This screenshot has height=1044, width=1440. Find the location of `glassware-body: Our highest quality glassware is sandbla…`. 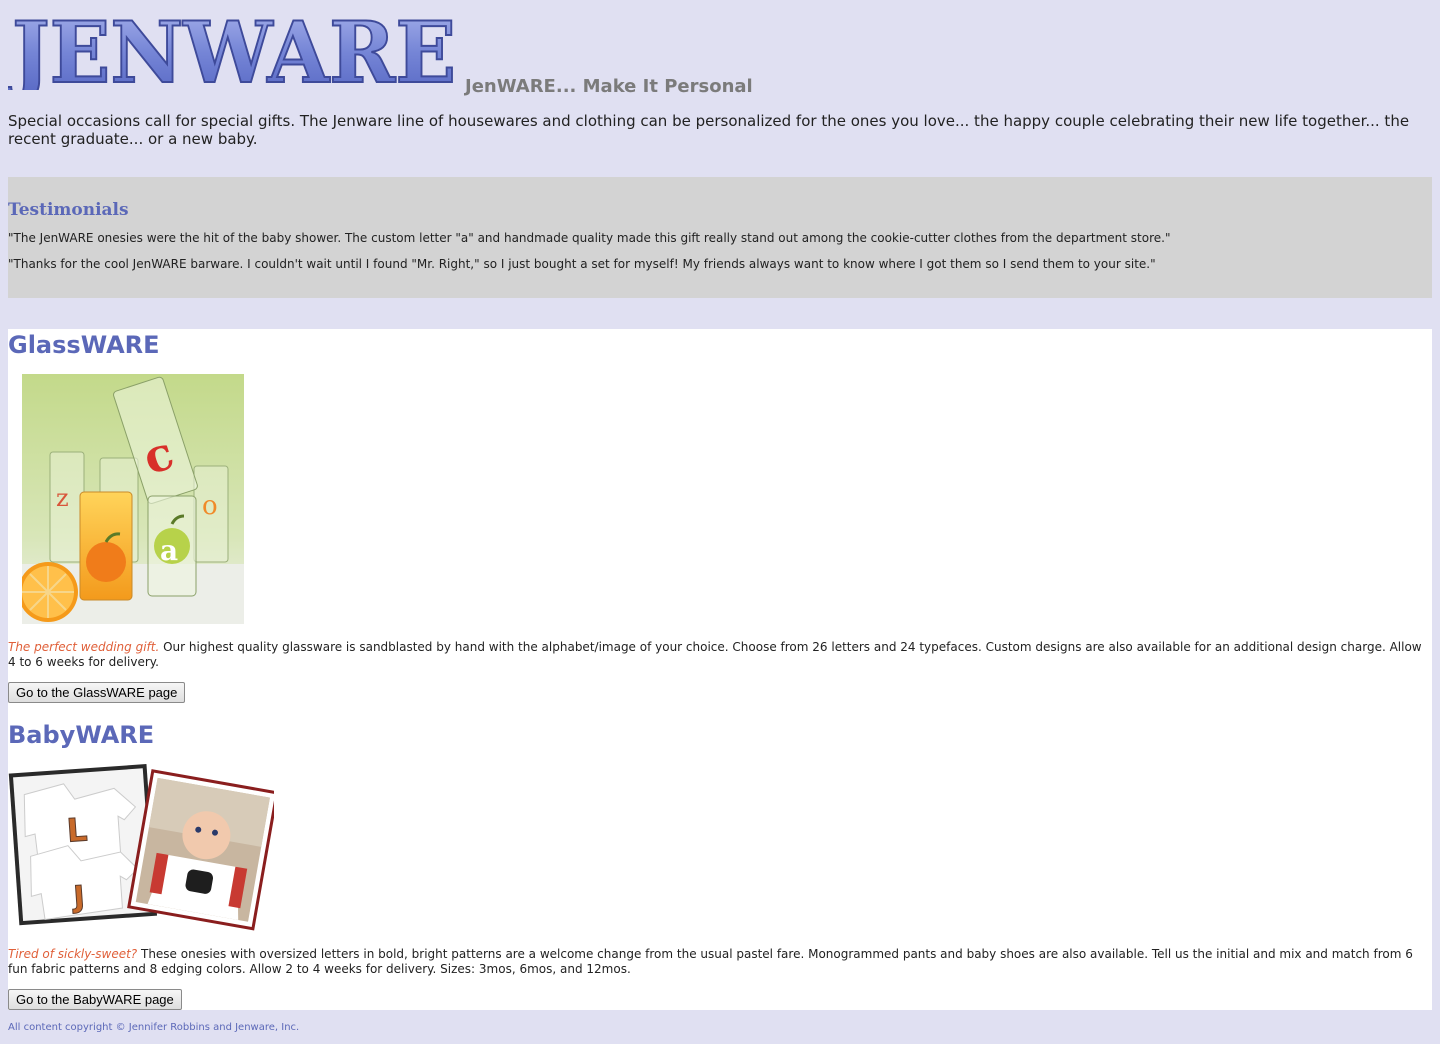

glassware-body: Our highest quality glassware is sandbla… is located at coordinates (715, 654).